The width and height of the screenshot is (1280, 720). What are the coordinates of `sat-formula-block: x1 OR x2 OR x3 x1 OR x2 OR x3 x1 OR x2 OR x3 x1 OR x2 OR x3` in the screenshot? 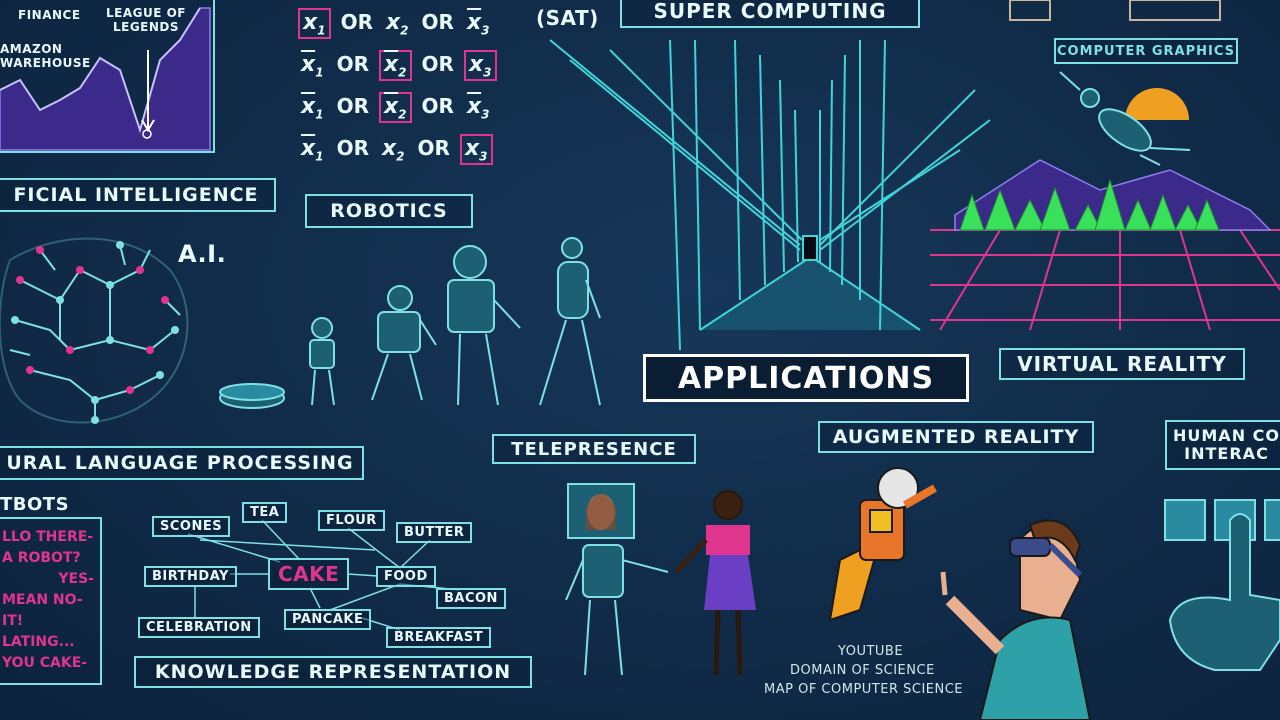 It's located at (413, 88).